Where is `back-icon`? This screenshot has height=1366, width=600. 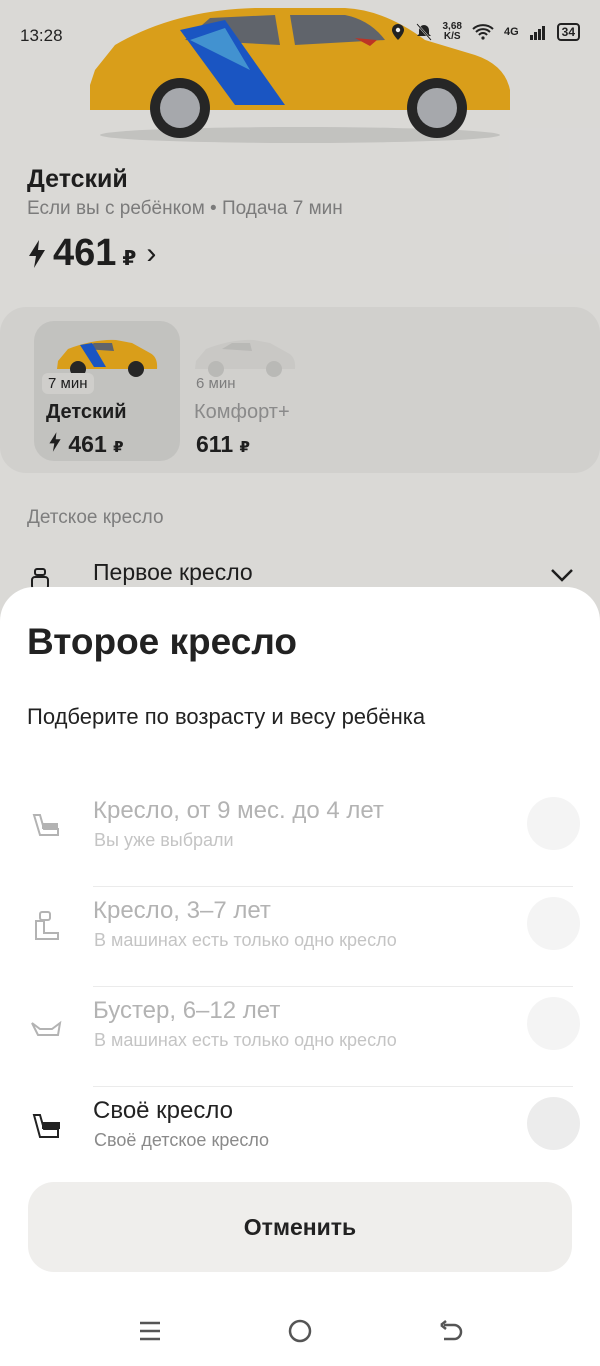 back-icon is located at coordinates (450, 1331).